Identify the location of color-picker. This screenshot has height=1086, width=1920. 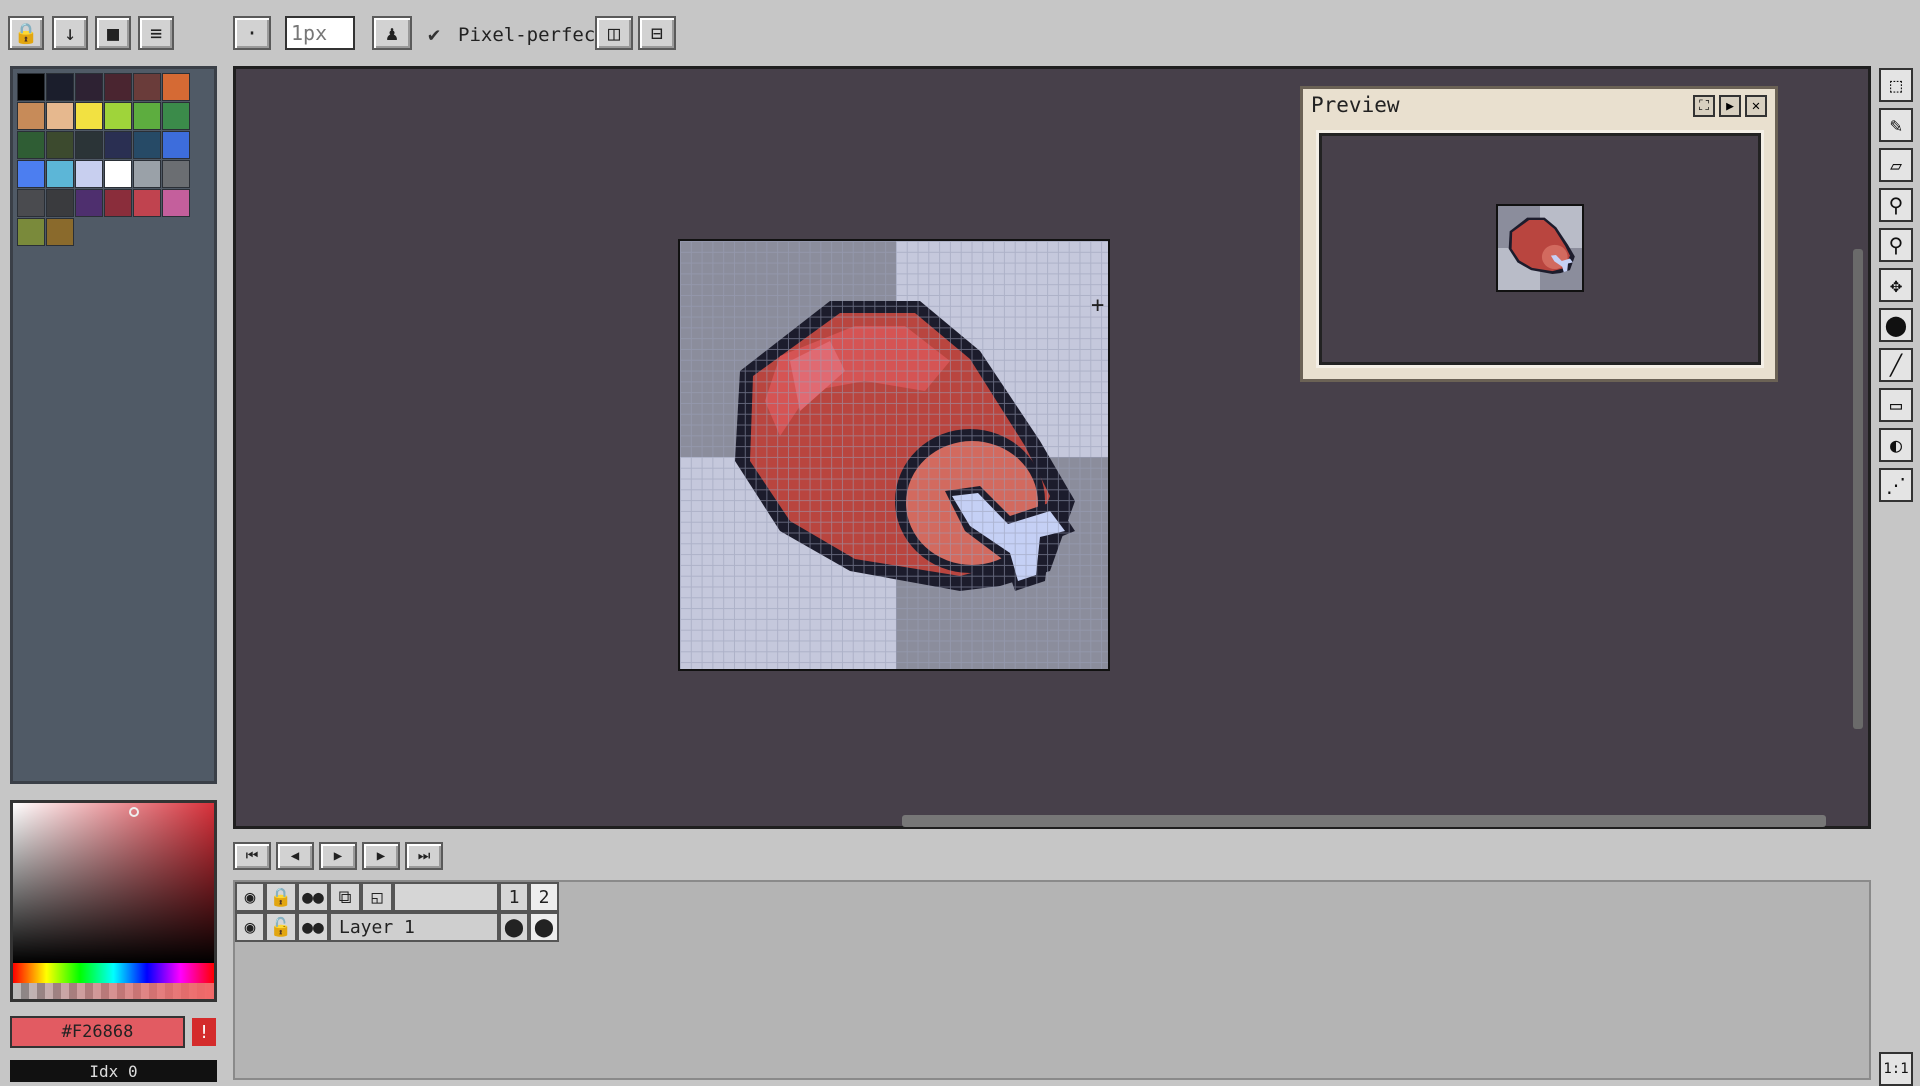
(113, 901).